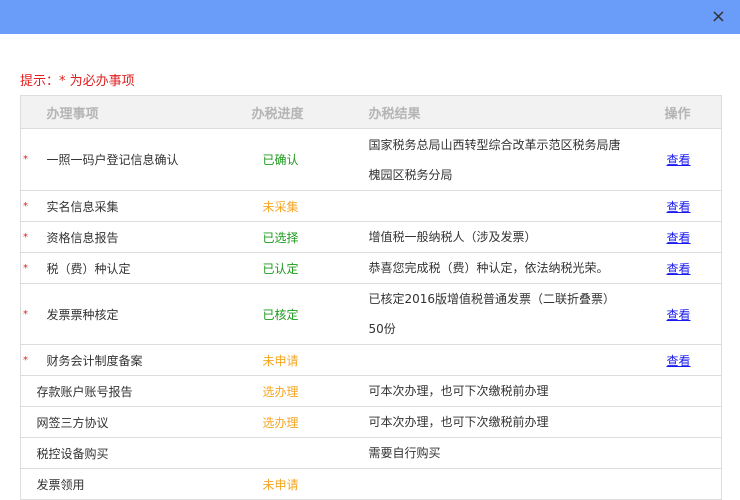 The height and width of the screenshot is (500, 740). Describe the element at coordinates (691, 112) in the screenshot. I see `header-action: 操作` at that location.